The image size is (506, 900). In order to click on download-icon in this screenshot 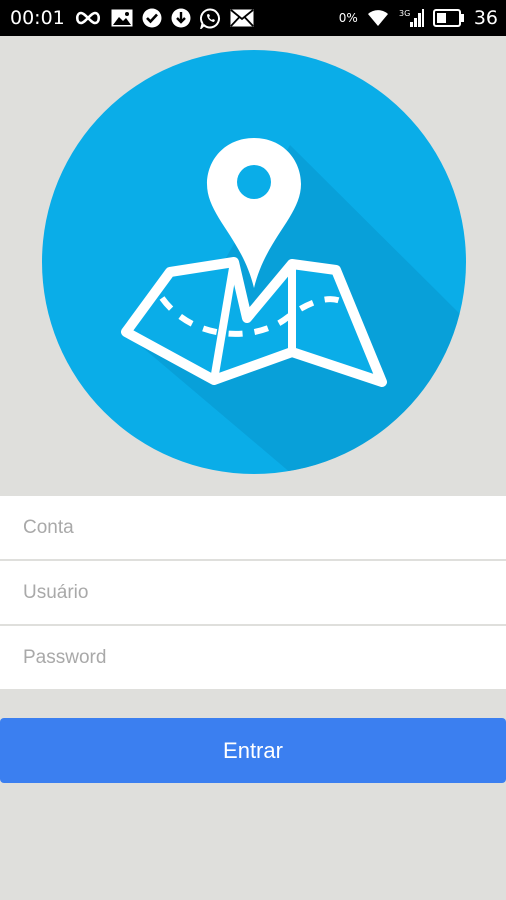, I will do `click(181, 18)`.